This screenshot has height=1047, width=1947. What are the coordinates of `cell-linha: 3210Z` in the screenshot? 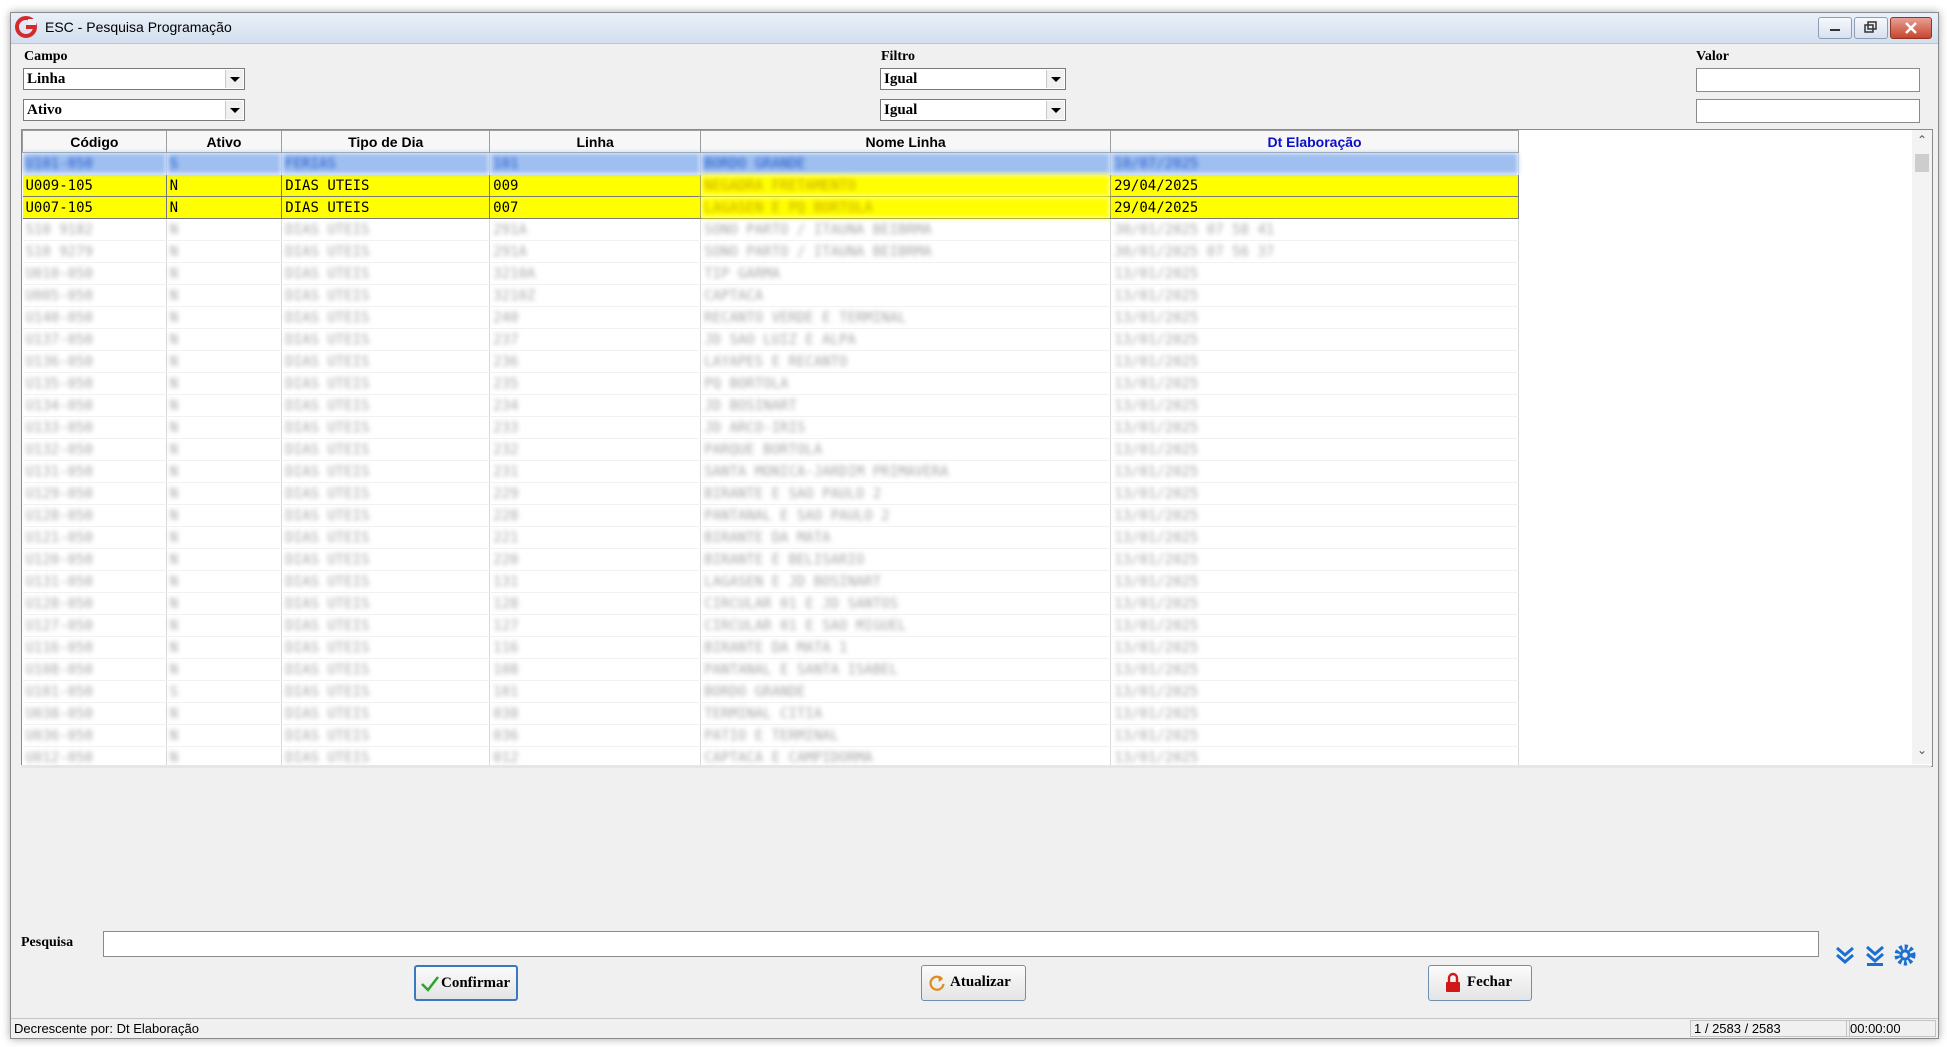 It's located at (595, 295).